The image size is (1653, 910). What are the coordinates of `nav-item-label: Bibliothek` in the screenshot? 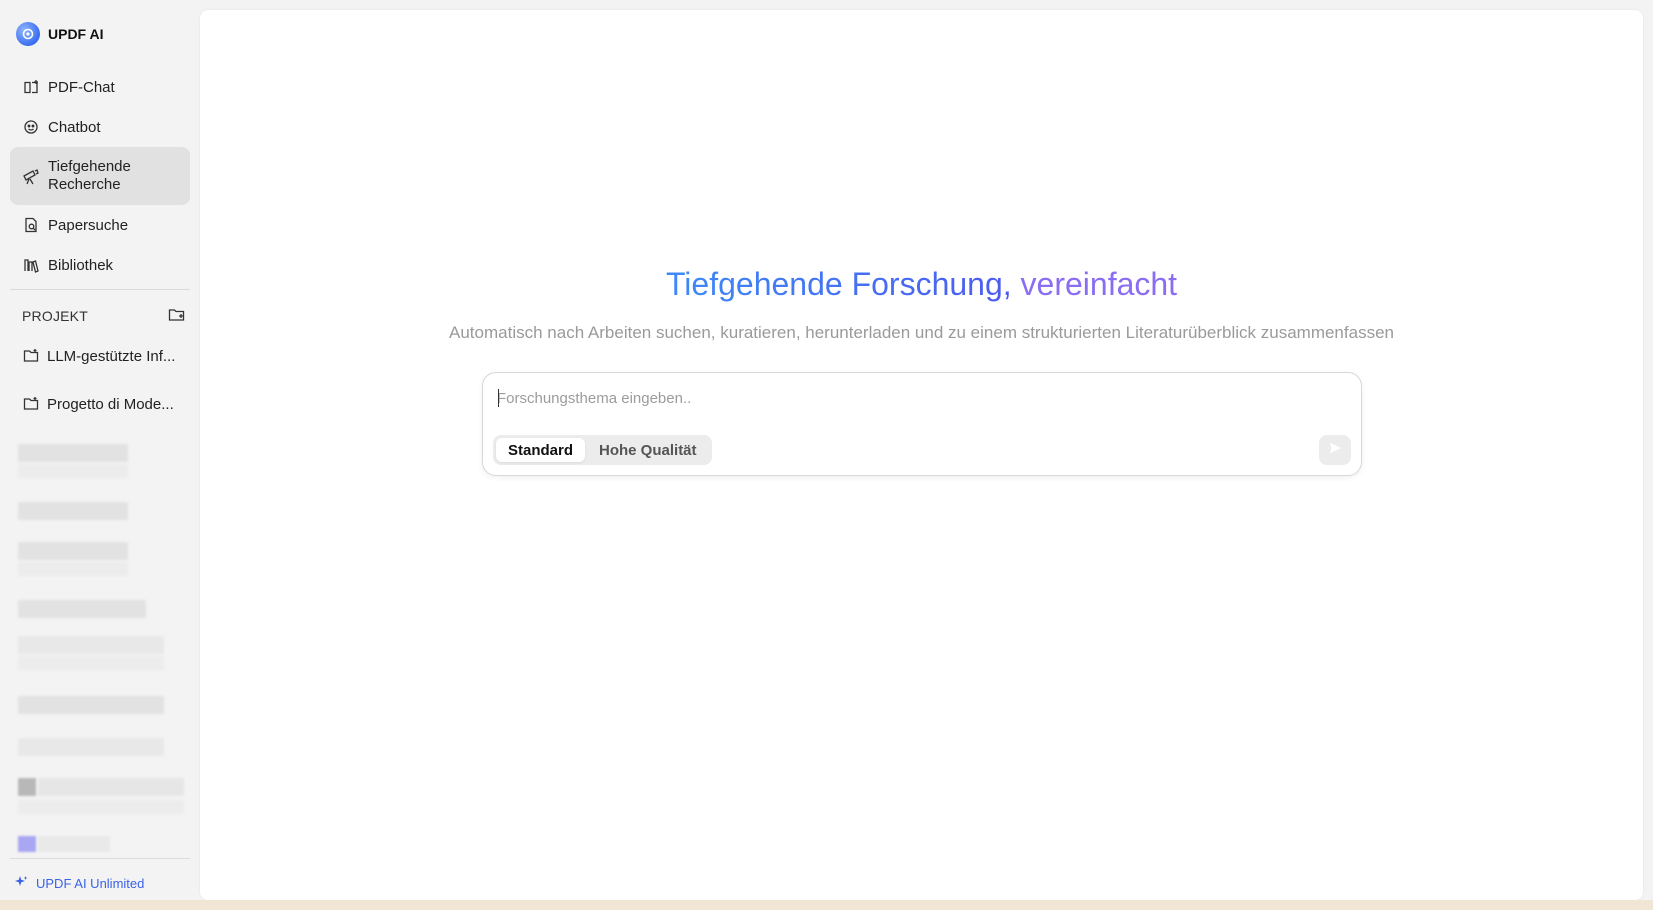 It's located at (81, 265).